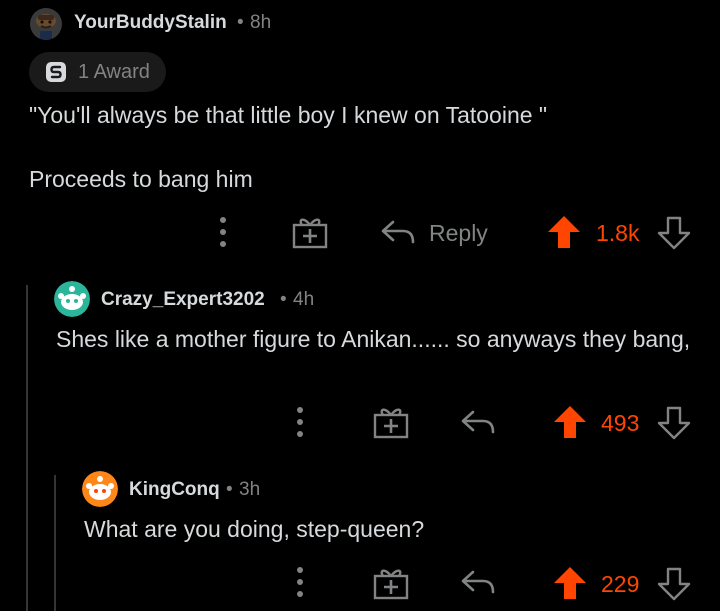  What do you see at coordinates (141, 179) in the screenshot?
I see `comment-body-line: Proceeds to bang him` at bounding box center [141, 179].